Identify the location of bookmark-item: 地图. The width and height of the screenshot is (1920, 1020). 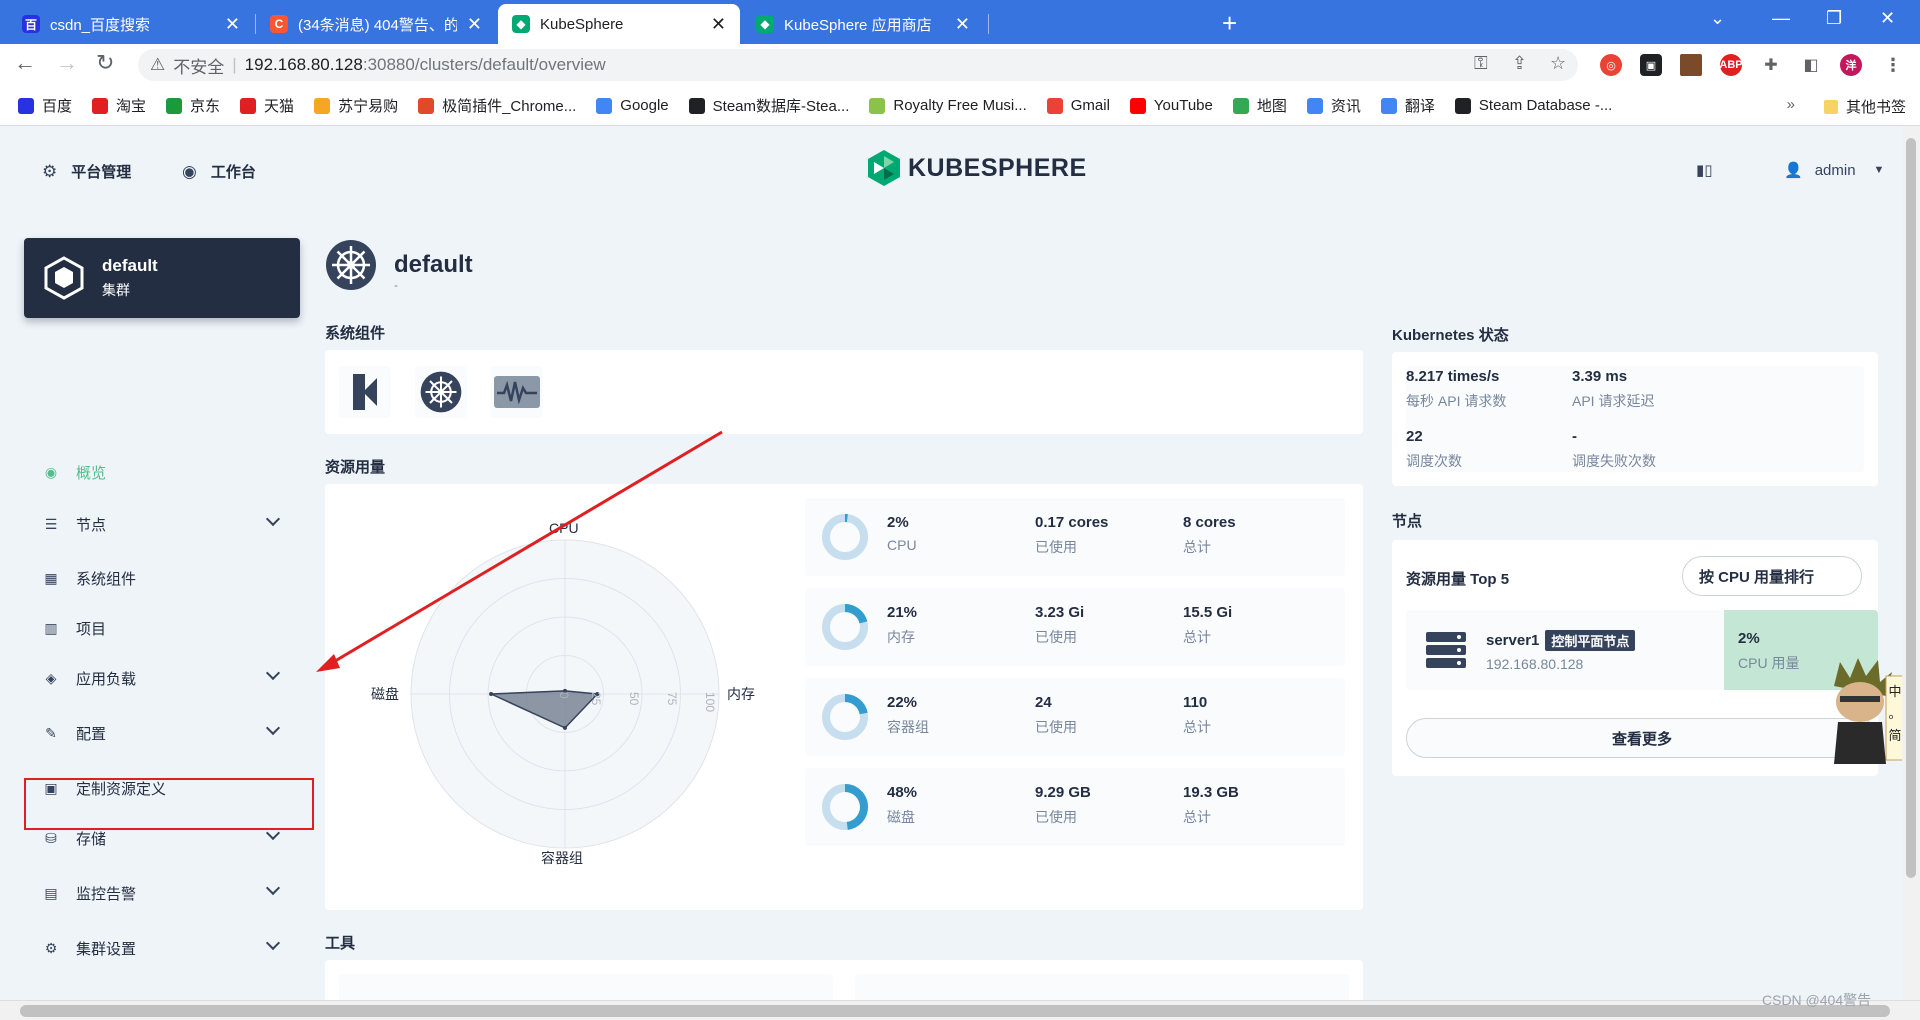
(1259, 105).